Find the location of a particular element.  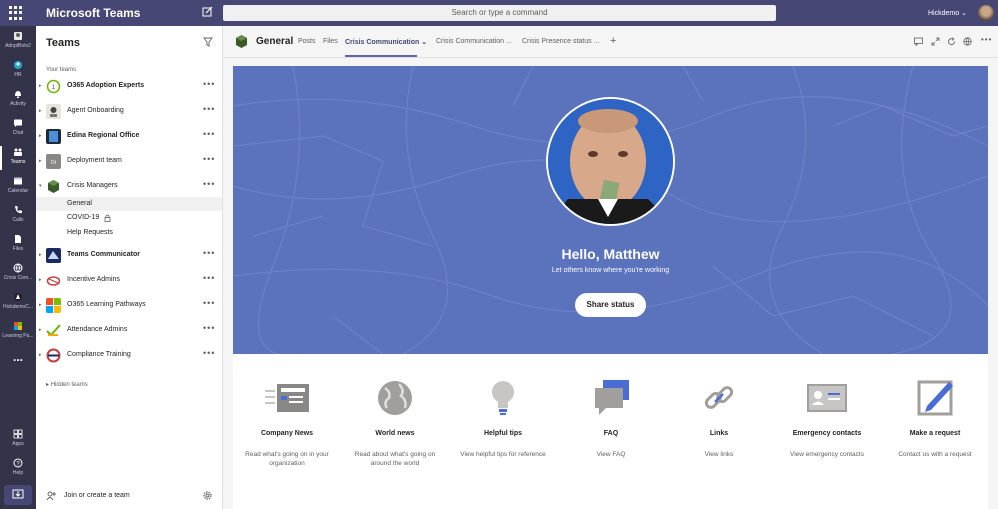

team-name: Agent Onboarding is located at coordinates (95, 110).